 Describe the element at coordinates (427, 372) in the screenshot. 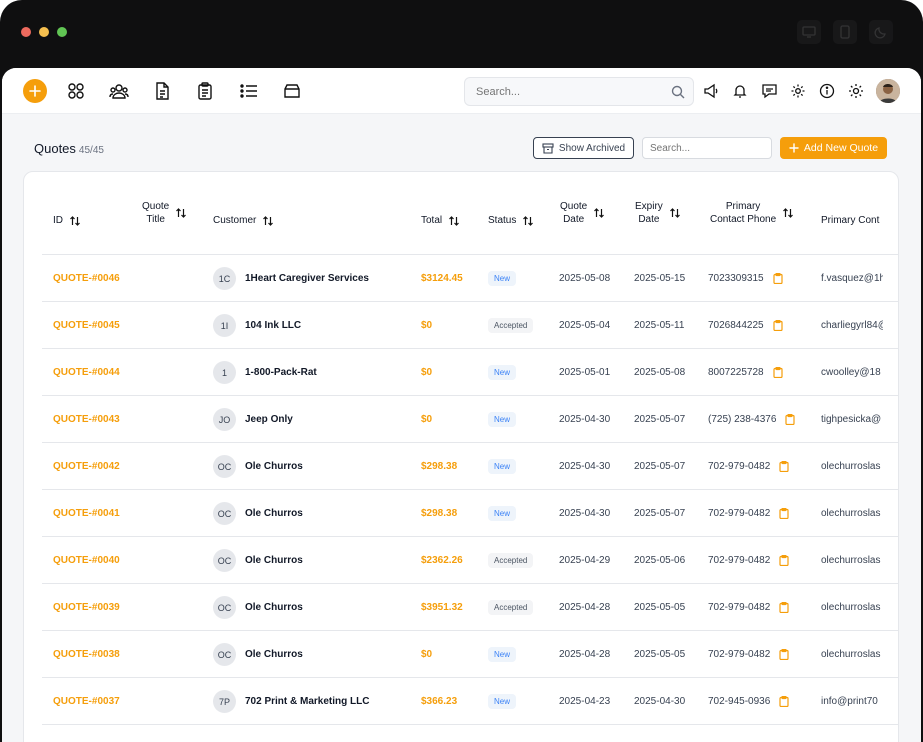

I see `quote-total: $0` at that location.